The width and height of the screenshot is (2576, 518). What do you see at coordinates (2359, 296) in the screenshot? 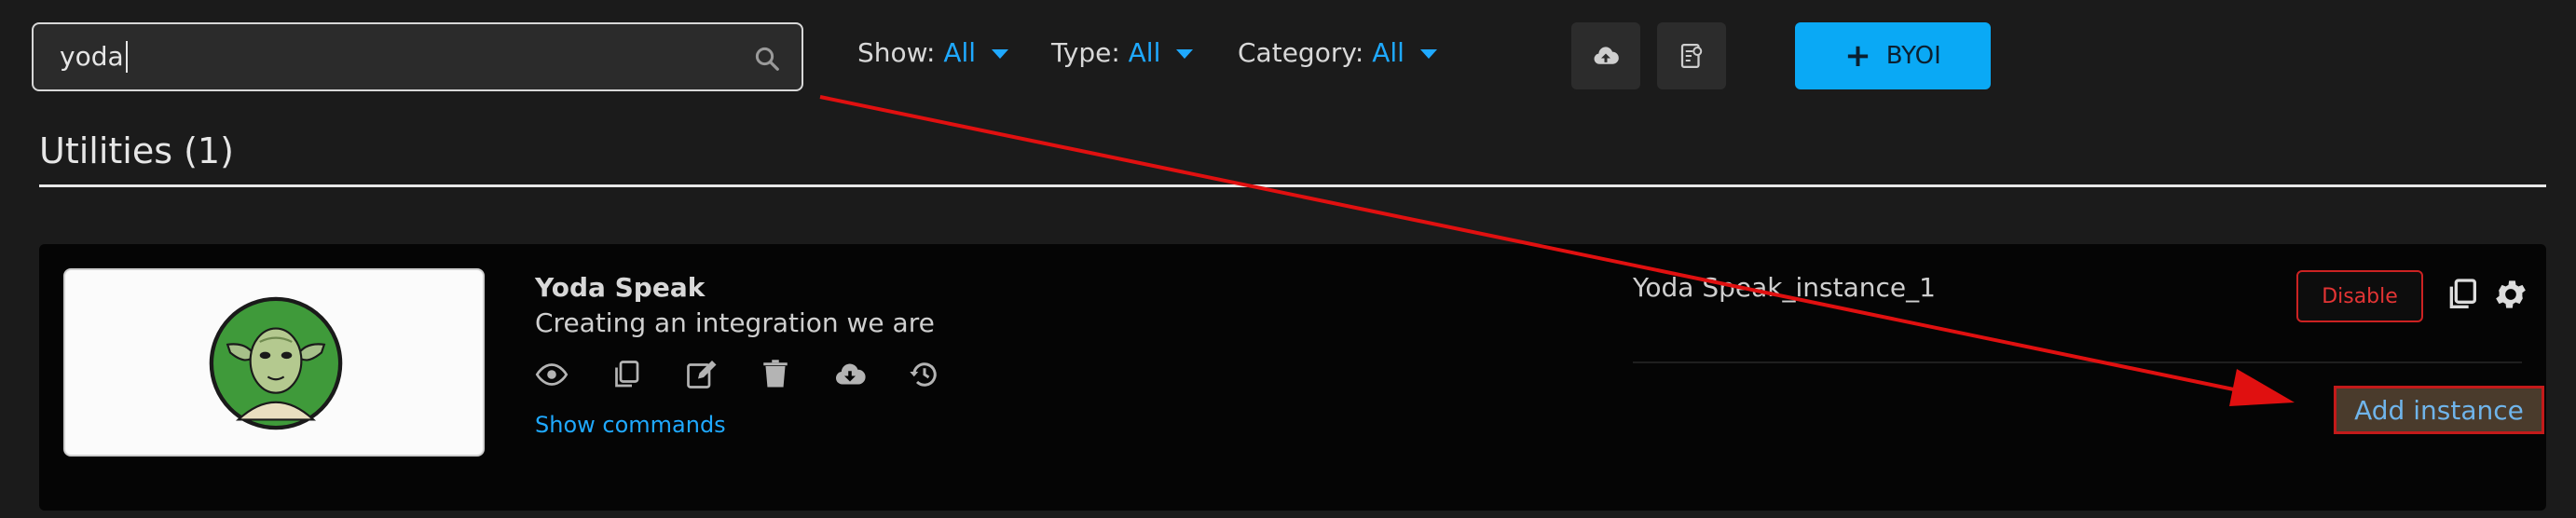
I see `disable-button: Disable` at bounding box center [2359, 296].